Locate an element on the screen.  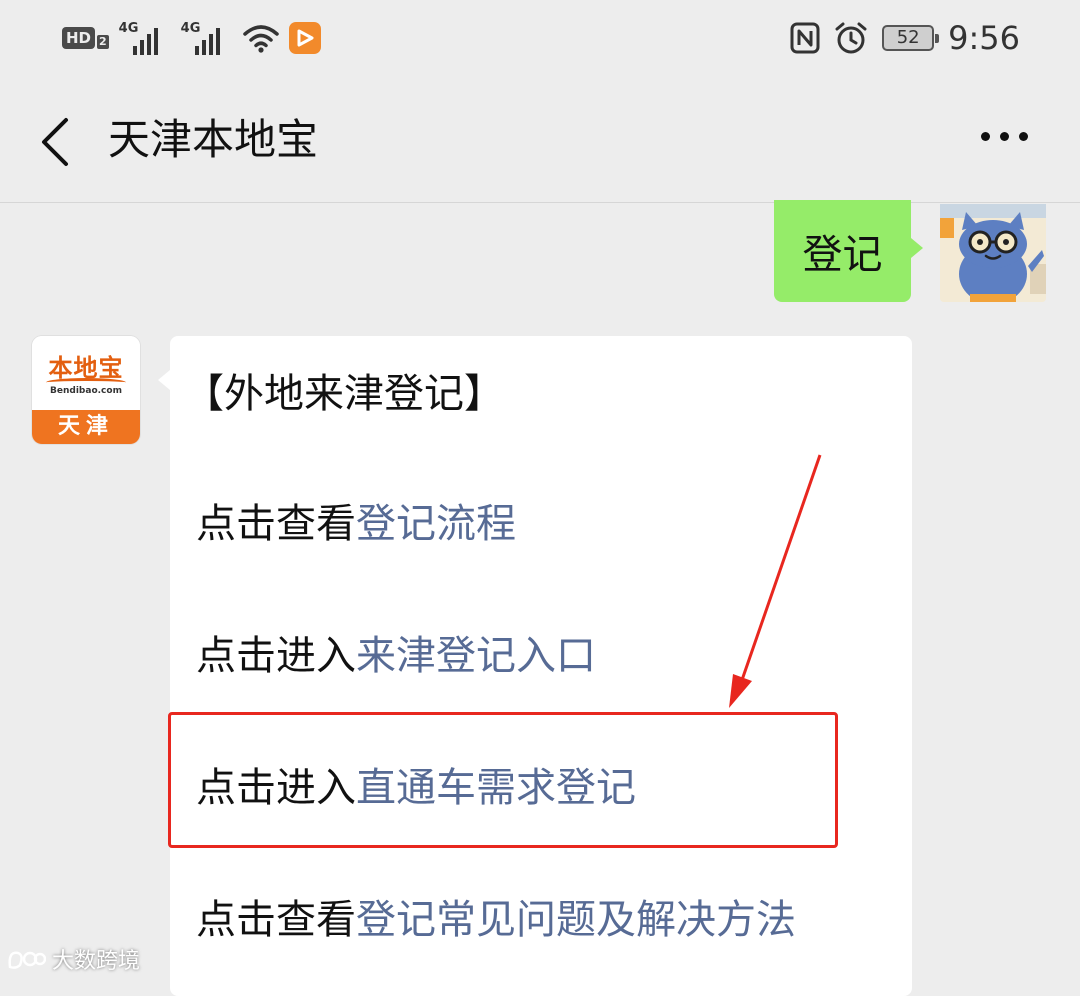
list-item: 点击进入来津登记入口 is located at coordinates (396, 656).